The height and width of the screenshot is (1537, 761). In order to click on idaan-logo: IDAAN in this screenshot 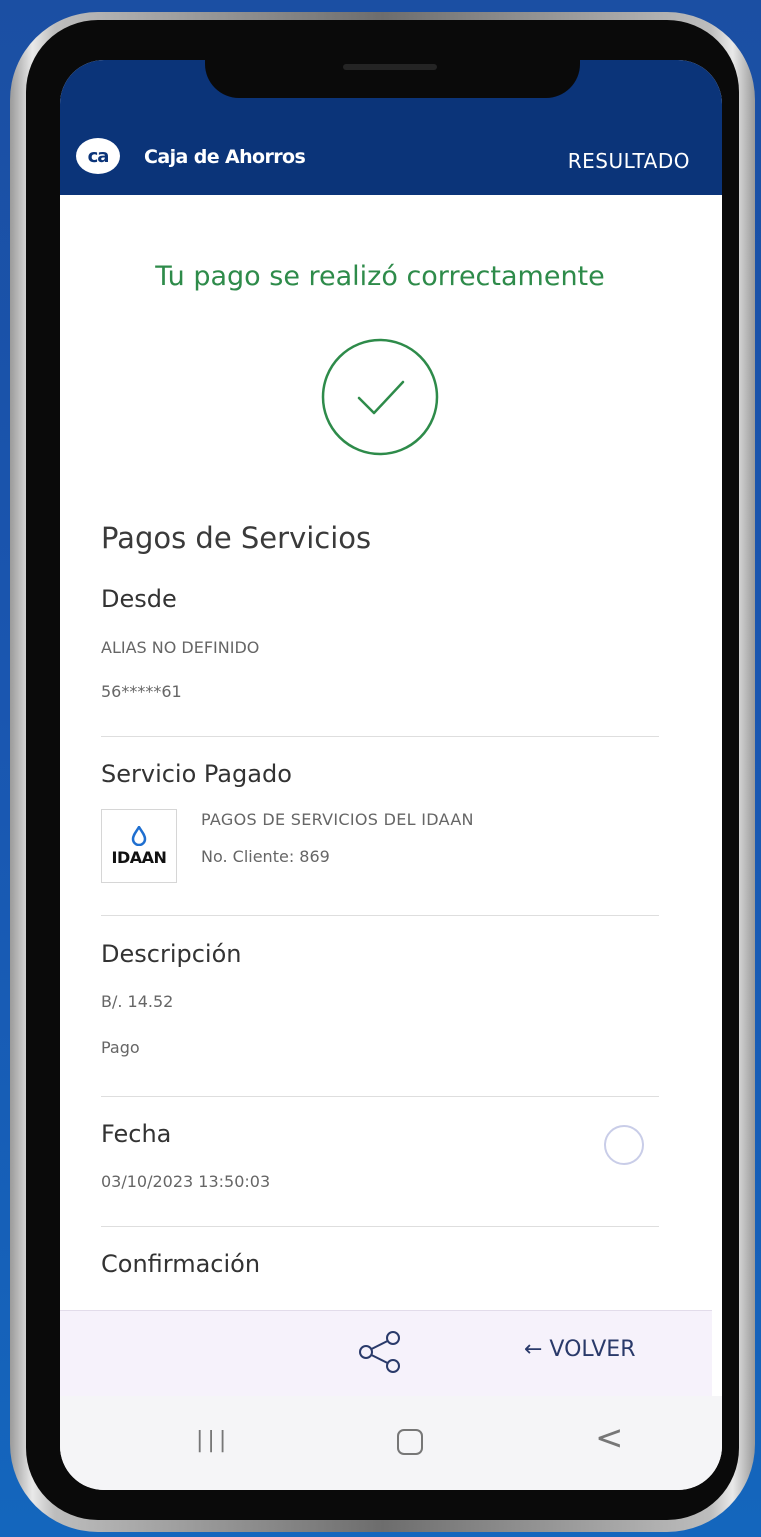, I will do `click(139, 846)`.